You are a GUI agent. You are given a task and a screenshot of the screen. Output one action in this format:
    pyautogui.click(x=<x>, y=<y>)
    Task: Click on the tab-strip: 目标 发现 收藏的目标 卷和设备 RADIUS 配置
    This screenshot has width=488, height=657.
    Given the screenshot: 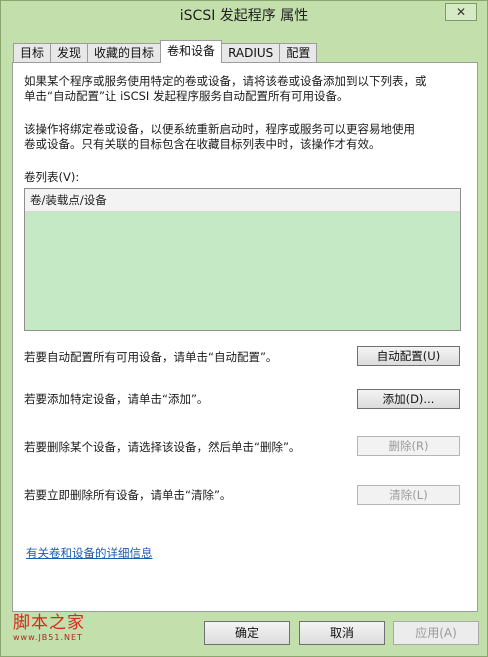 What is the action you would take?
    pyautogui.click(x=165, y=51)
    